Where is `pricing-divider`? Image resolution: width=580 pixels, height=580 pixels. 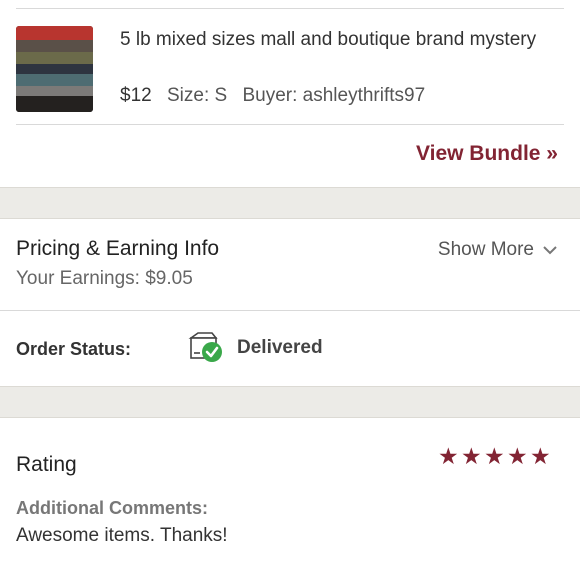 pricing-divider is located at coordinates (290, 310).